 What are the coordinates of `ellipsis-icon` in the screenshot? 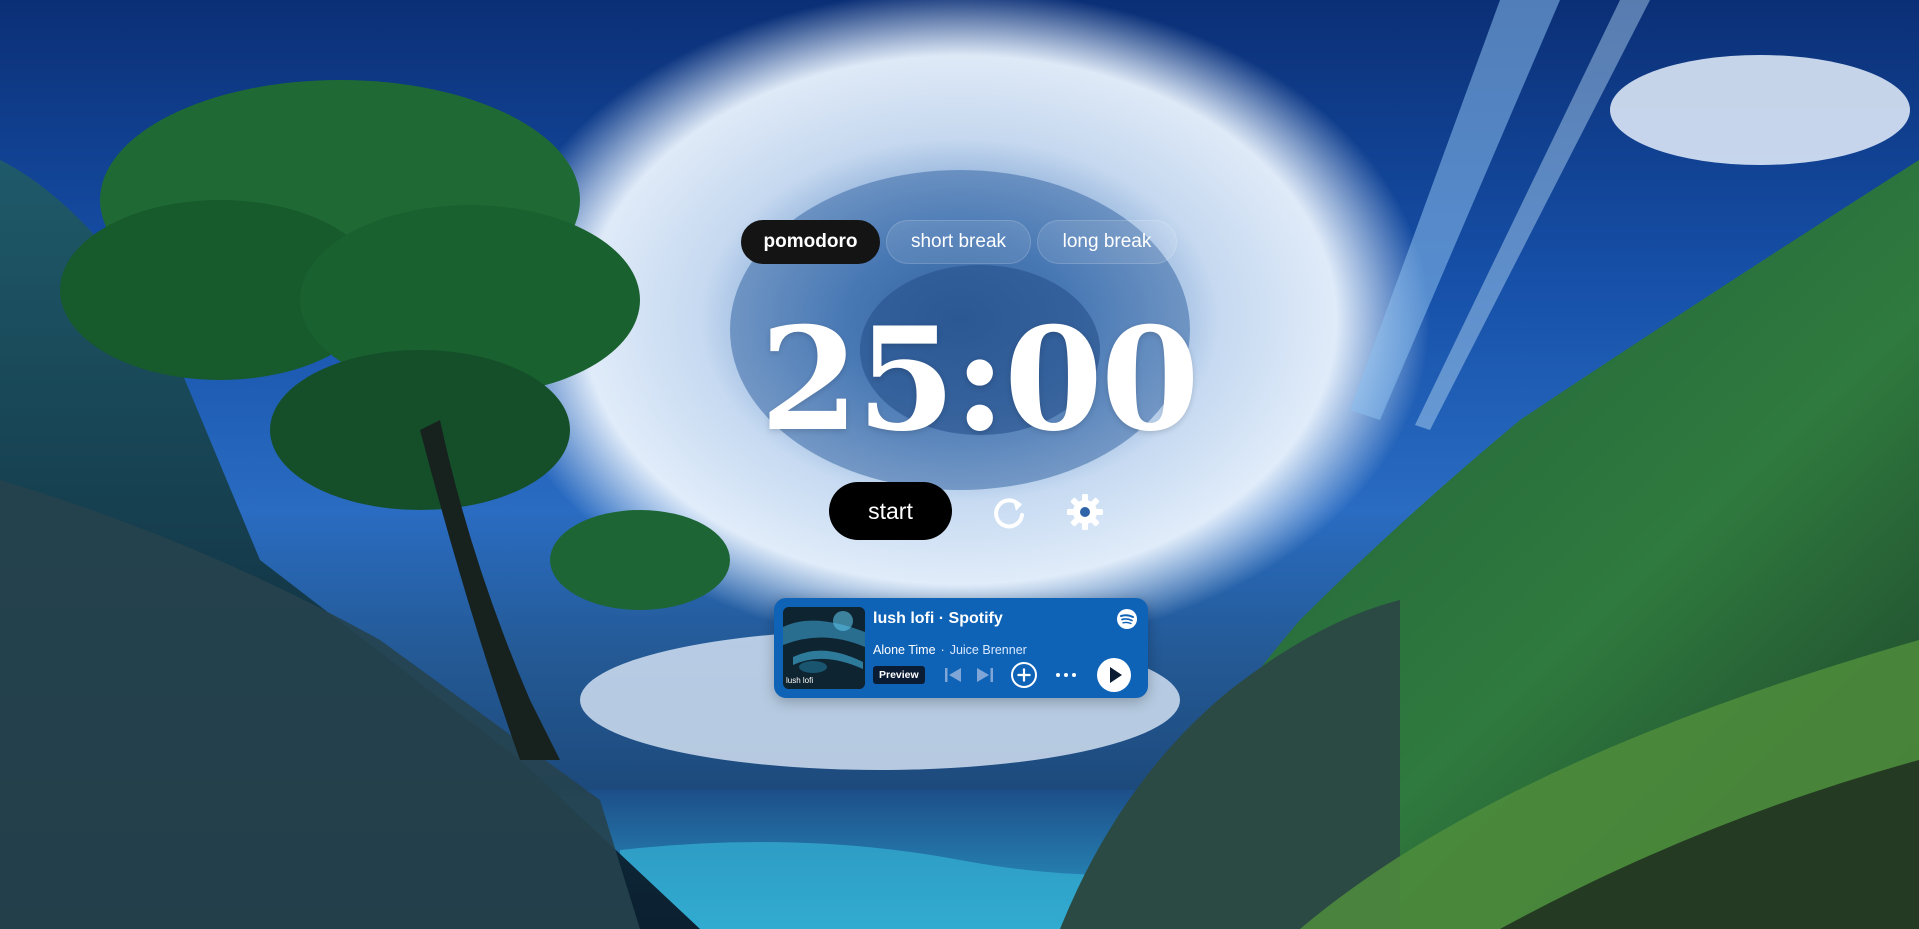 It's located at (1066, 675).